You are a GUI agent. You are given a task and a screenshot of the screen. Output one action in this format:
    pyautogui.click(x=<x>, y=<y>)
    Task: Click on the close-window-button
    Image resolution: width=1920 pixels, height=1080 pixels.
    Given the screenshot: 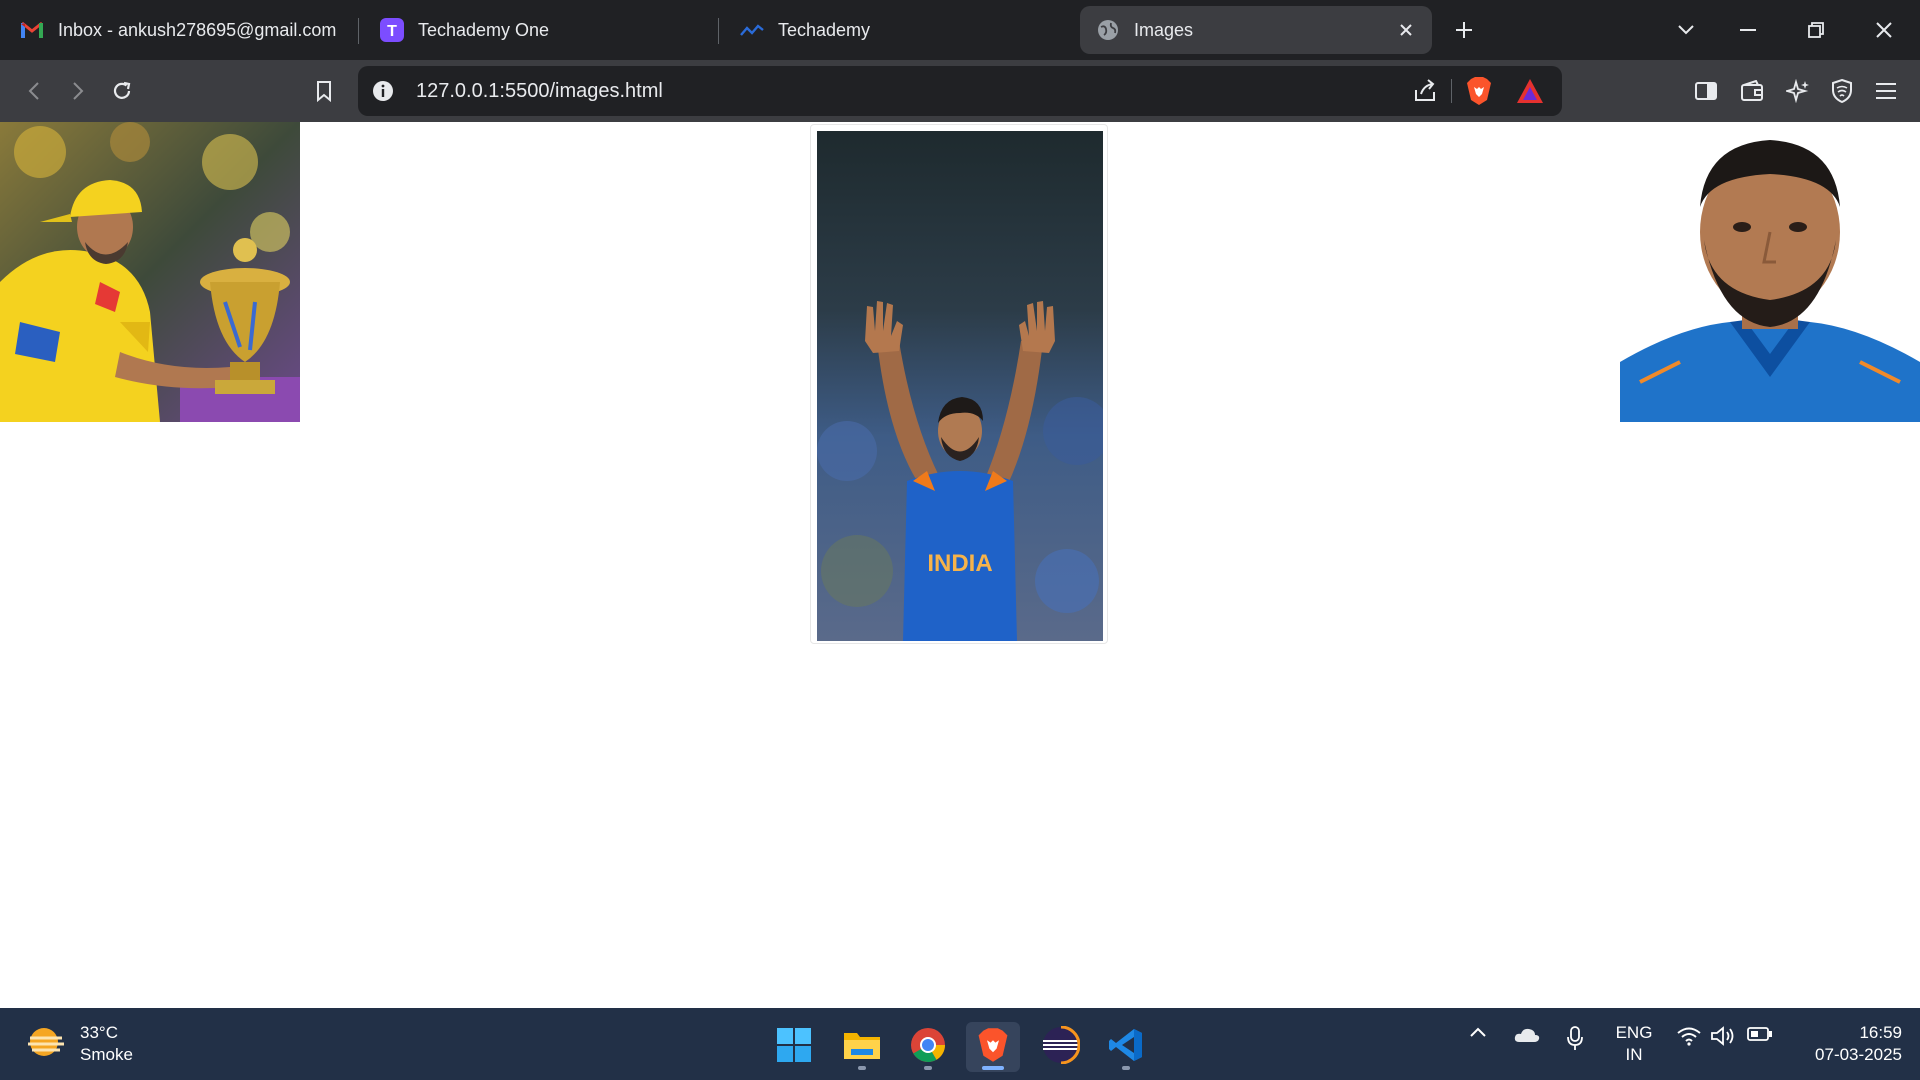 What is the action you would take?
    pyautogui.click(x=1884, y=30)
    